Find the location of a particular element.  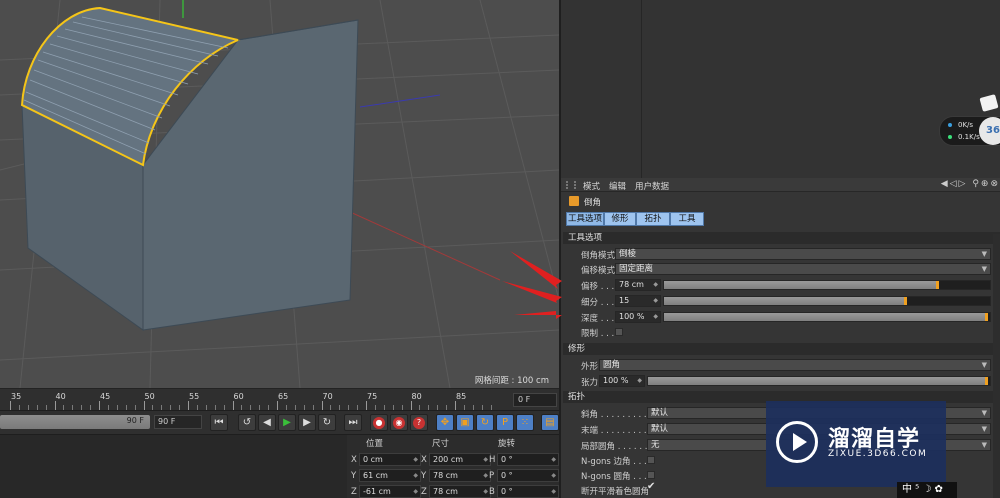

pos-z-field: -61 cm ◆ is located at coordinates (390, 491).